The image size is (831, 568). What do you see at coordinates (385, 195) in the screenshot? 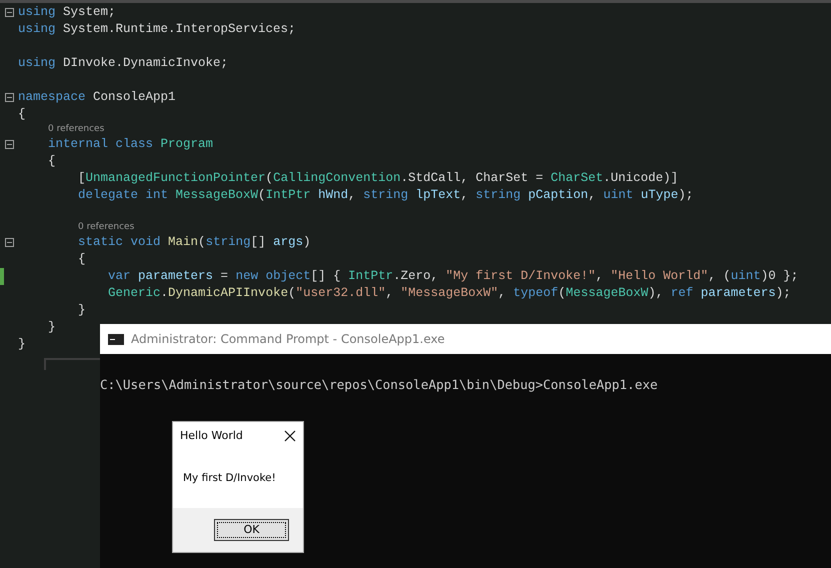
I see `code-line: delegate int MessageBoxW(IntPtr hWnd, string lpText, string pCaption, uint uType);` at bounding box center [385, 195].